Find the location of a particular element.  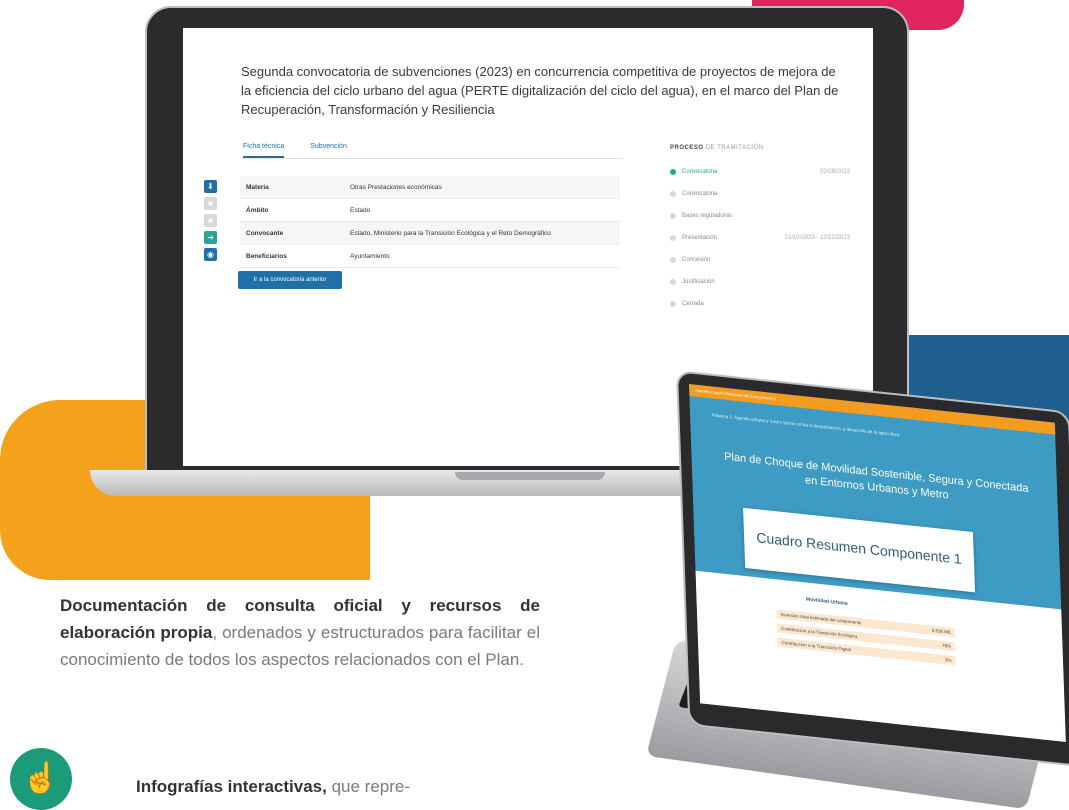

summary-row-label: Contribución a la Transición Digital is located at coordinates (816, 646).